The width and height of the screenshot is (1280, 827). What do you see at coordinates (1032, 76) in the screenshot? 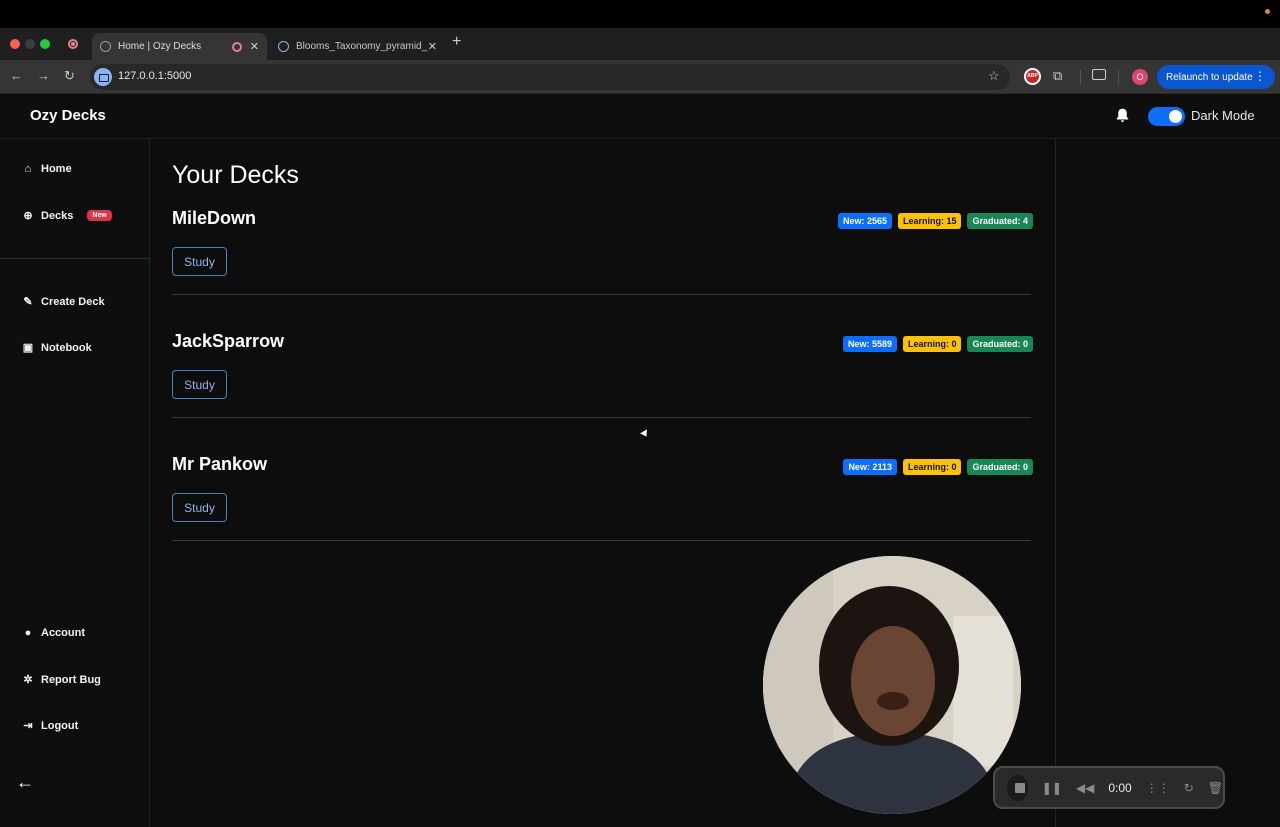
I see `adblock-extension-icon: ABP` at bounding box center [1032, 76].